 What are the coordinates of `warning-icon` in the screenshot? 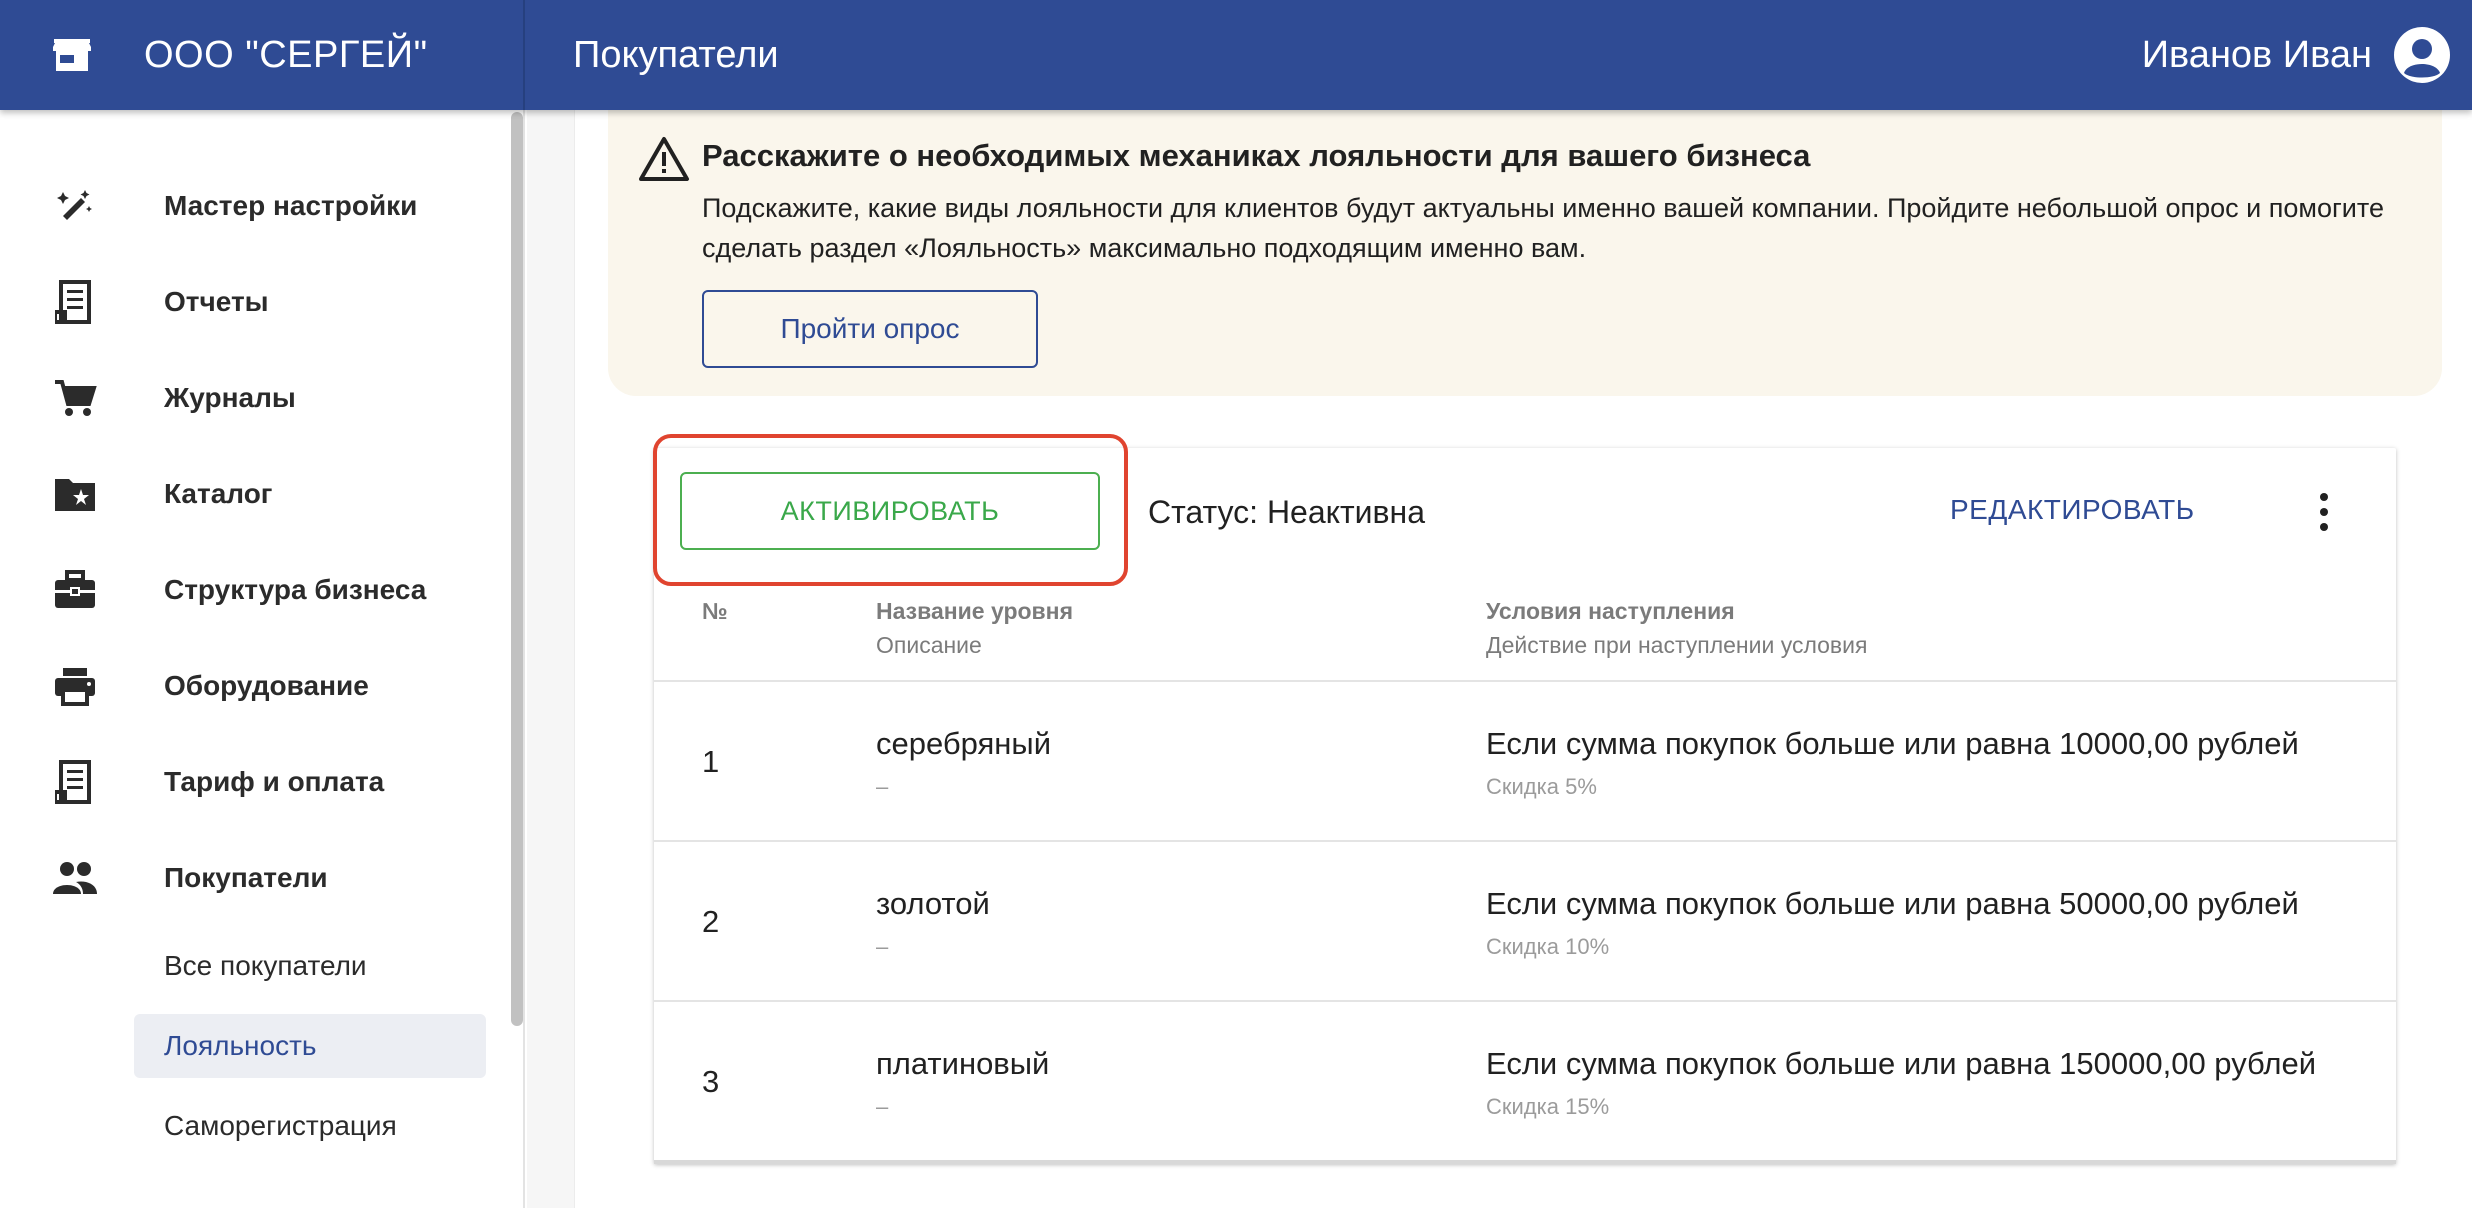 It's located at (664, 160).